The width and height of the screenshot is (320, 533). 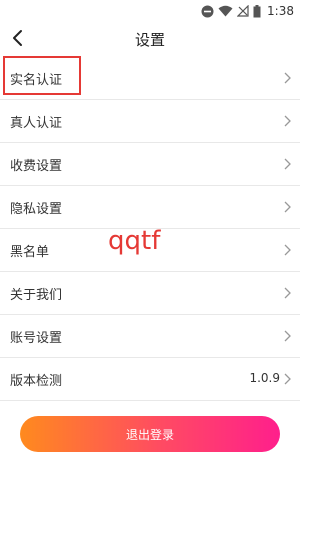 What do you see at coordinates (36, 338) in the screenshot?
I see `settings-item-label: 账号设置` at bounding box center [36, 338].